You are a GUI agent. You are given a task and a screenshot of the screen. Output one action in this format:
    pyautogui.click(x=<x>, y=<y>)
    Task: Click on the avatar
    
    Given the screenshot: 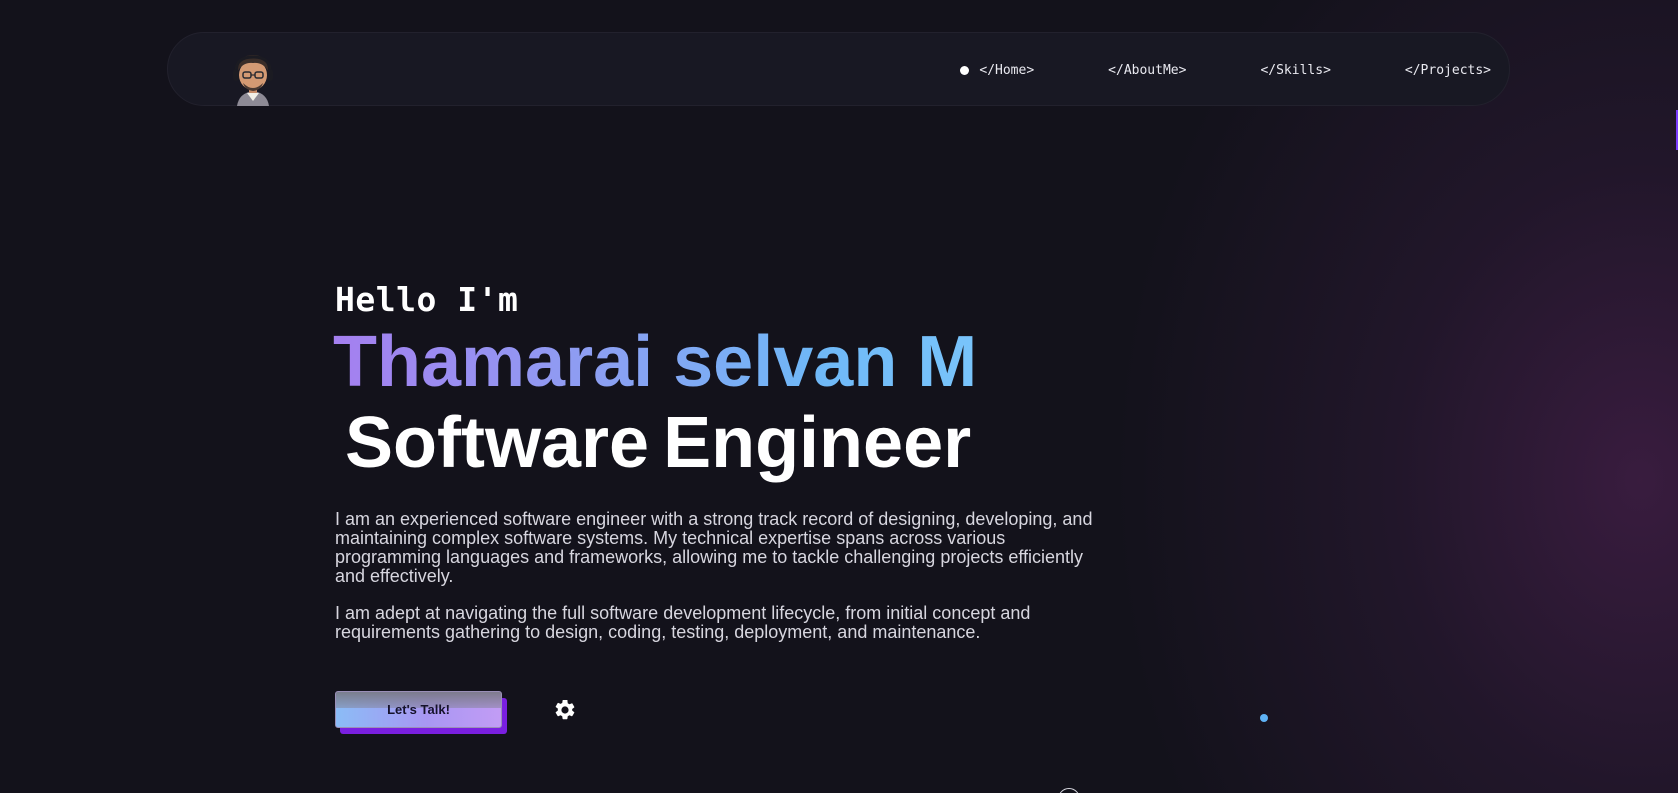 What is the action you would take?
    pyautogui.click(x=253, y=79)
    